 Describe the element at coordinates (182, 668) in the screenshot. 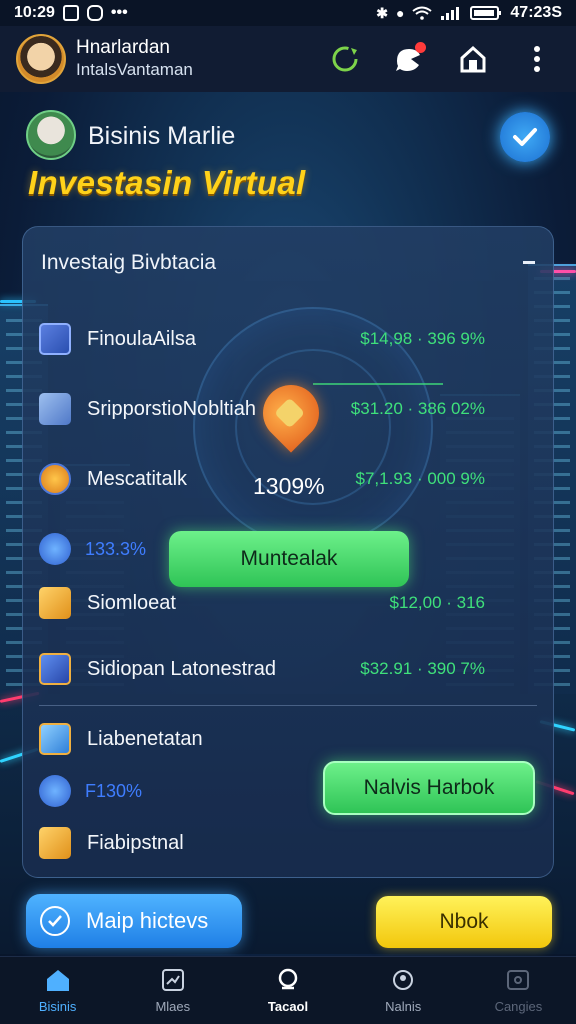

I see `item-name: Sidiopan Latonestrad` at that location.